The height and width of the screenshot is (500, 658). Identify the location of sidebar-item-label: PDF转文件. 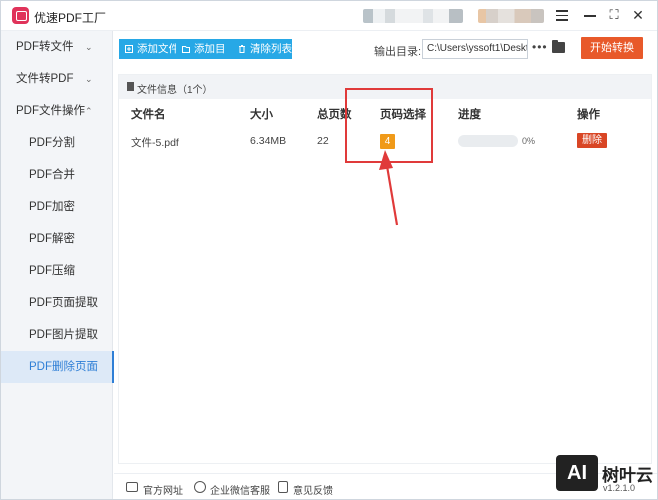
(45, 47).